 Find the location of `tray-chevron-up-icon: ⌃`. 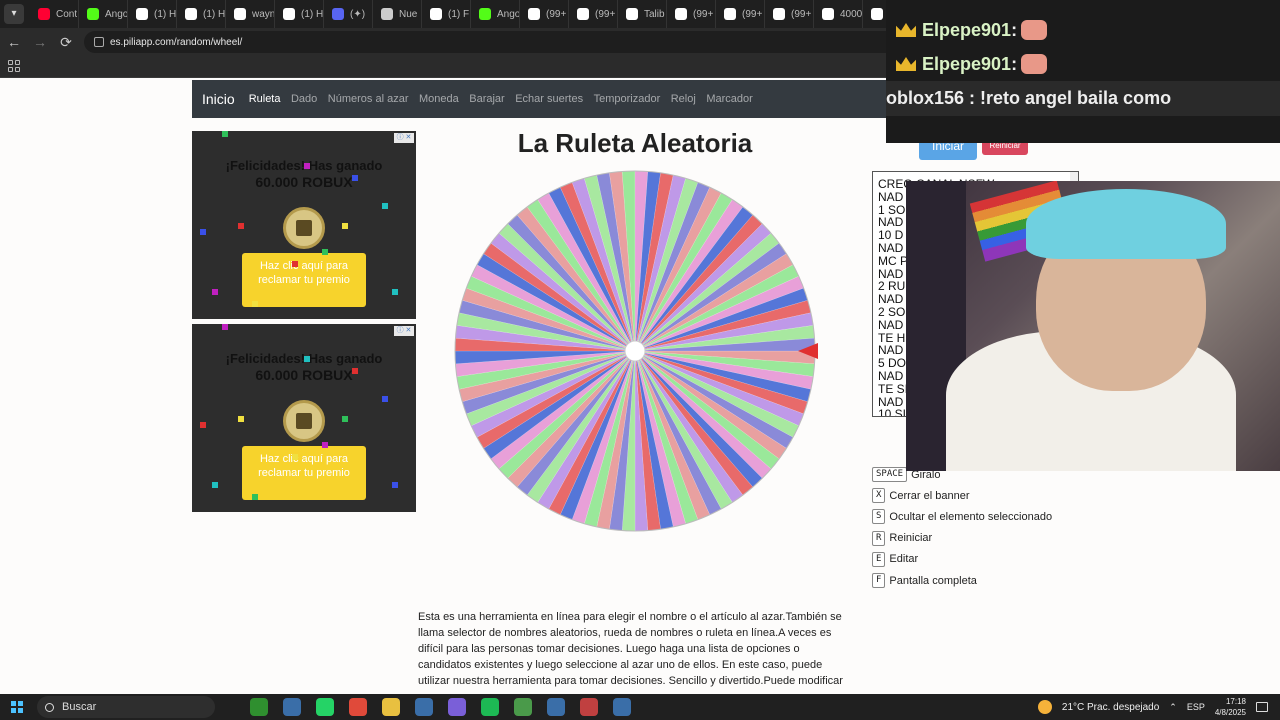

tray-chevron-up-icon: ⌃ is located at coordinates (1173, 707).